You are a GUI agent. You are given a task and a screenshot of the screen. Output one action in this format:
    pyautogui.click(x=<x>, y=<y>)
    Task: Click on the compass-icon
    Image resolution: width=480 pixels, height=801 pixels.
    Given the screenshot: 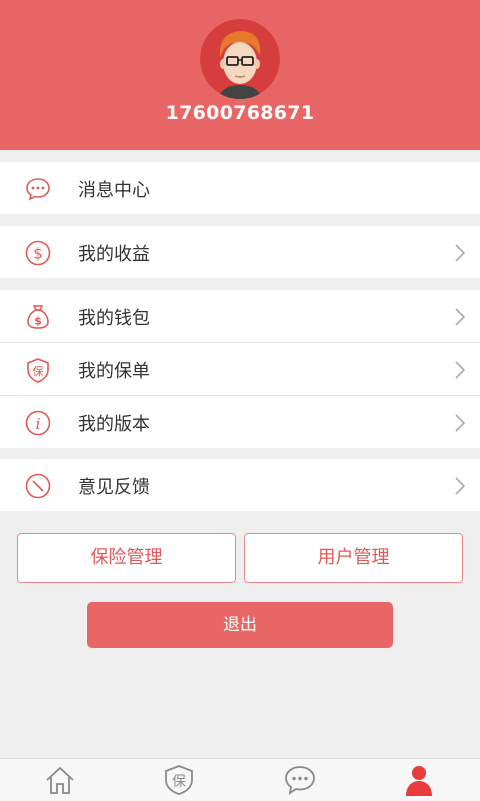 What is the action you would take?
    pyautogui.click(x=38, y=486)
    